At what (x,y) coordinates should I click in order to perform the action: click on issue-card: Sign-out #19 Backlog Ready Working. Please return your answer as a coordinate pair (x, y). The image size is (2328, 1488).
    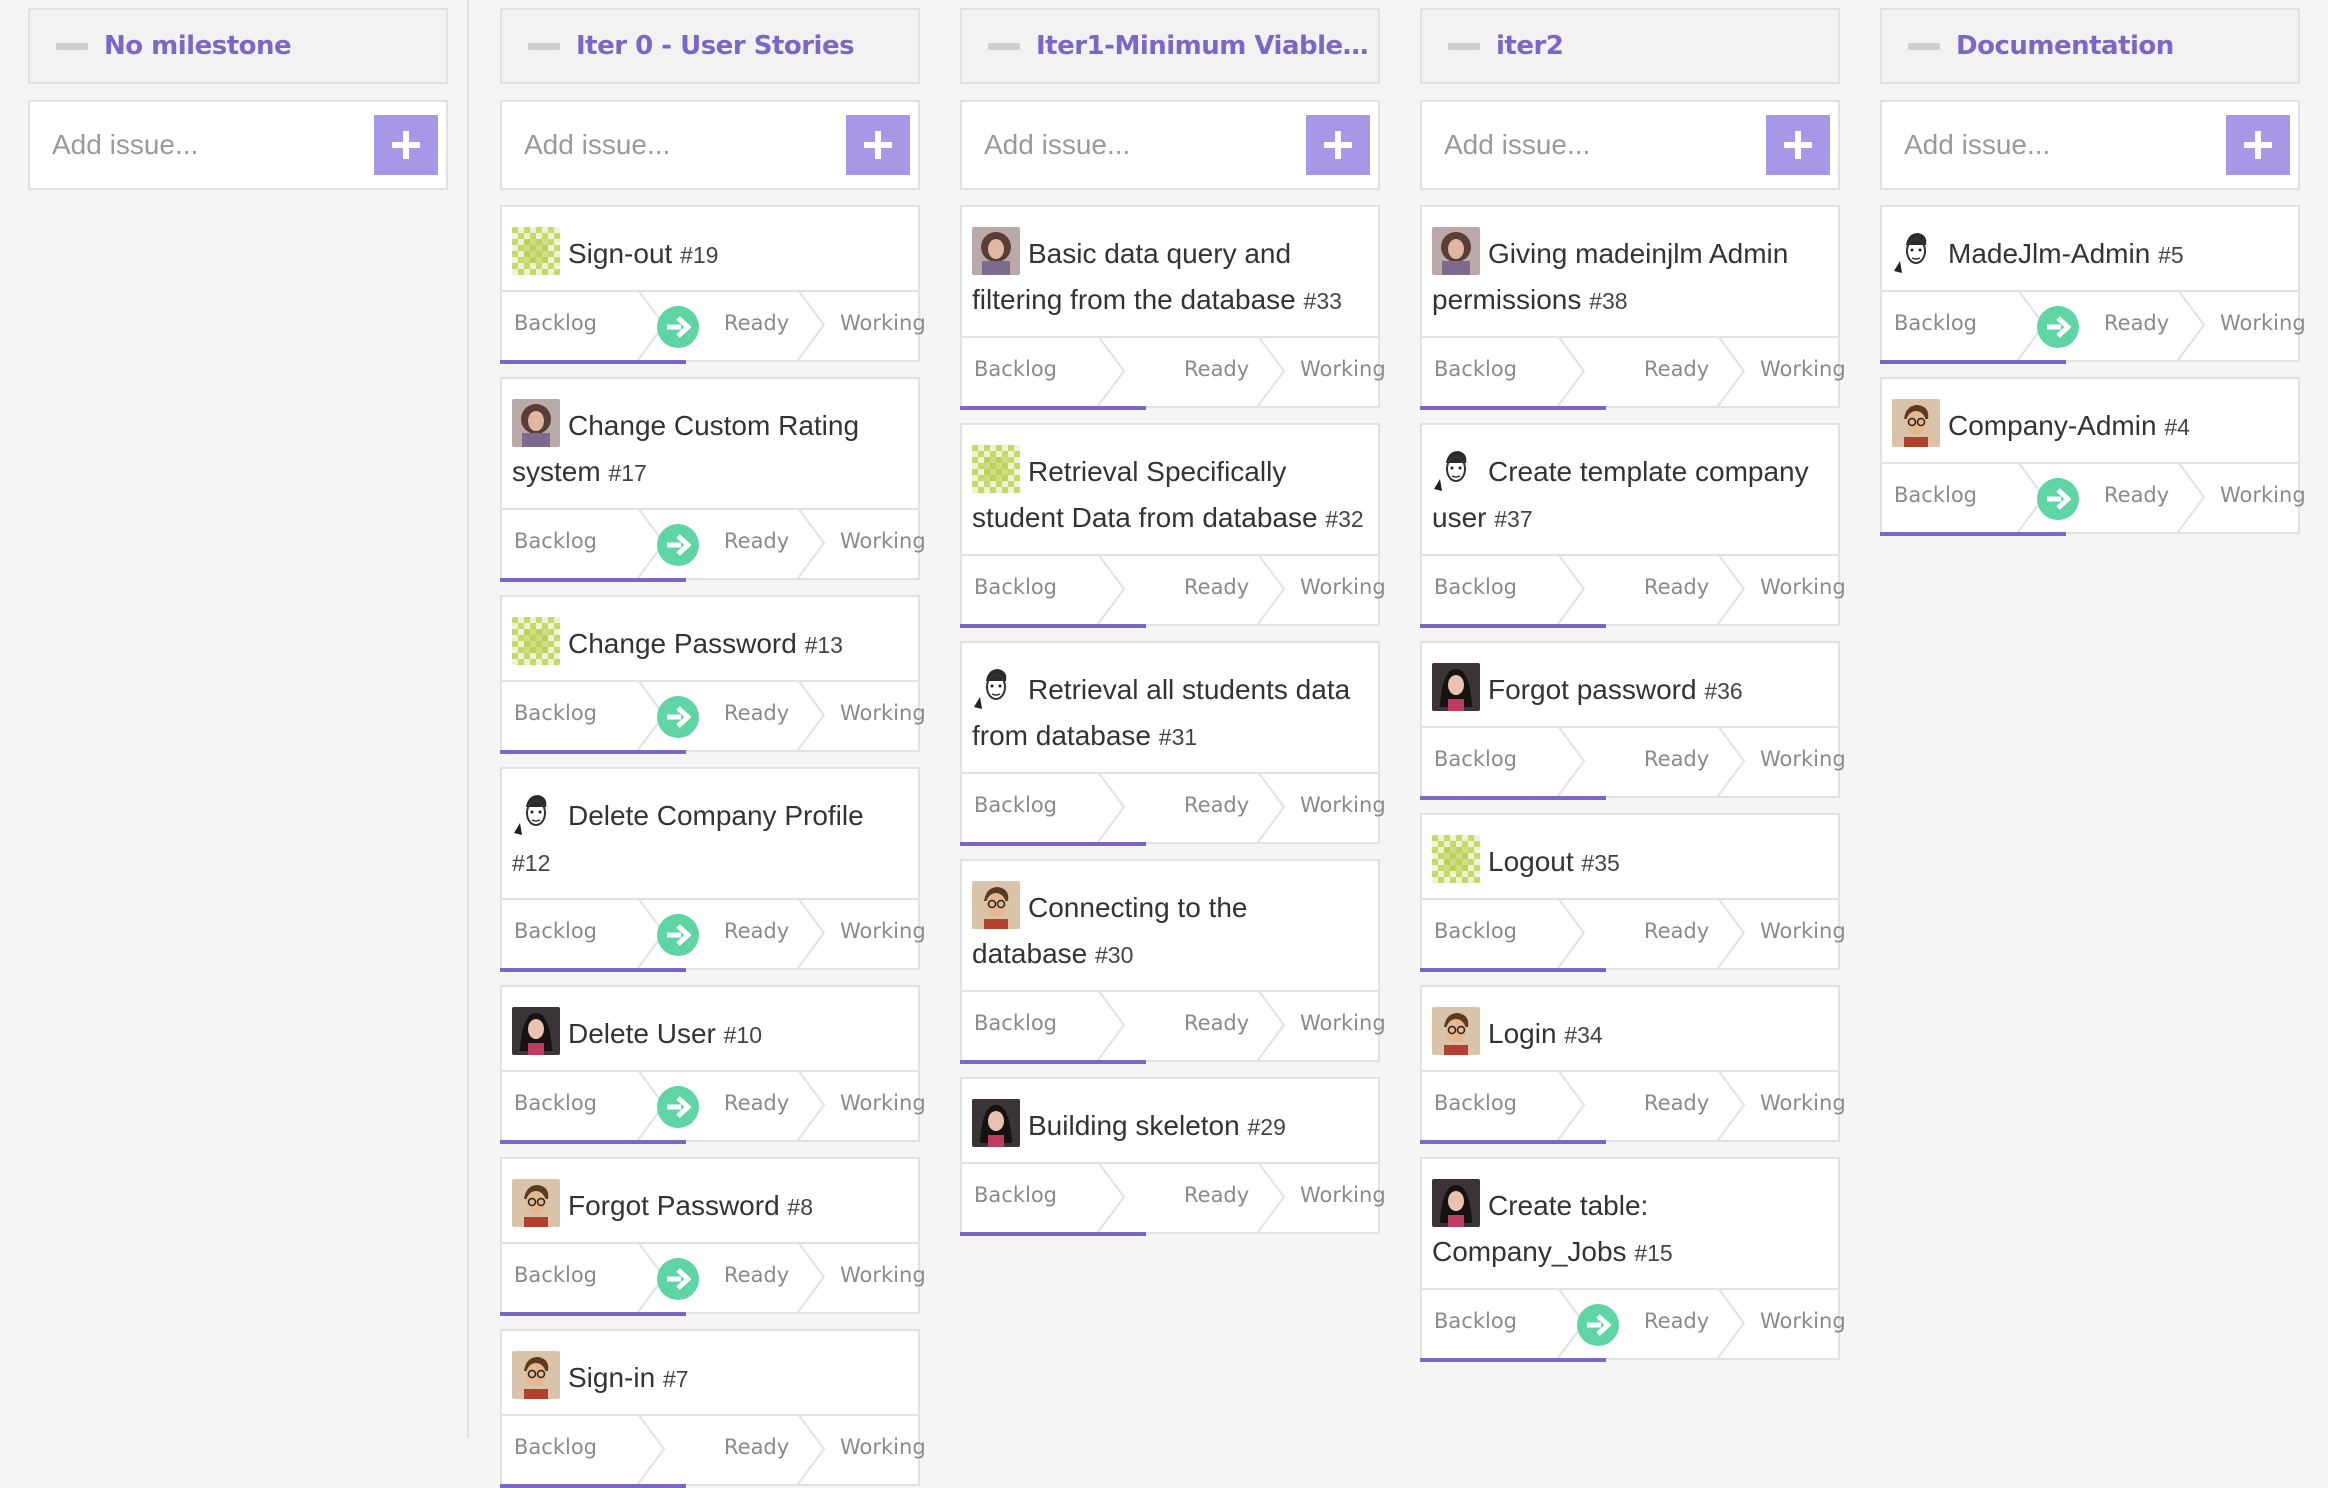
    Looking at the image, I should click on (713, 284).